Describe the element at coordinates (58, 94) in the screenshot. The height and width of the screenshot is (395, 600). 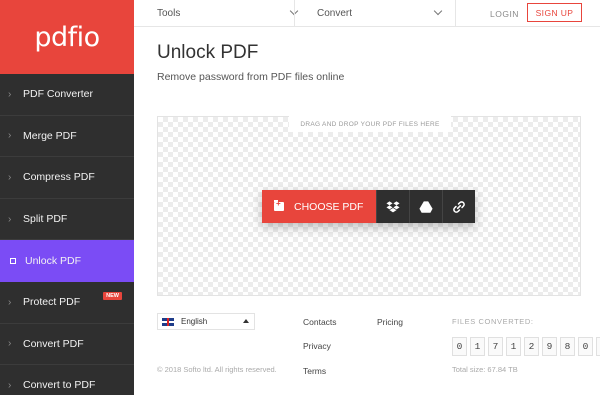
I see `sidebar-item-label: PDF Converter` at that location.